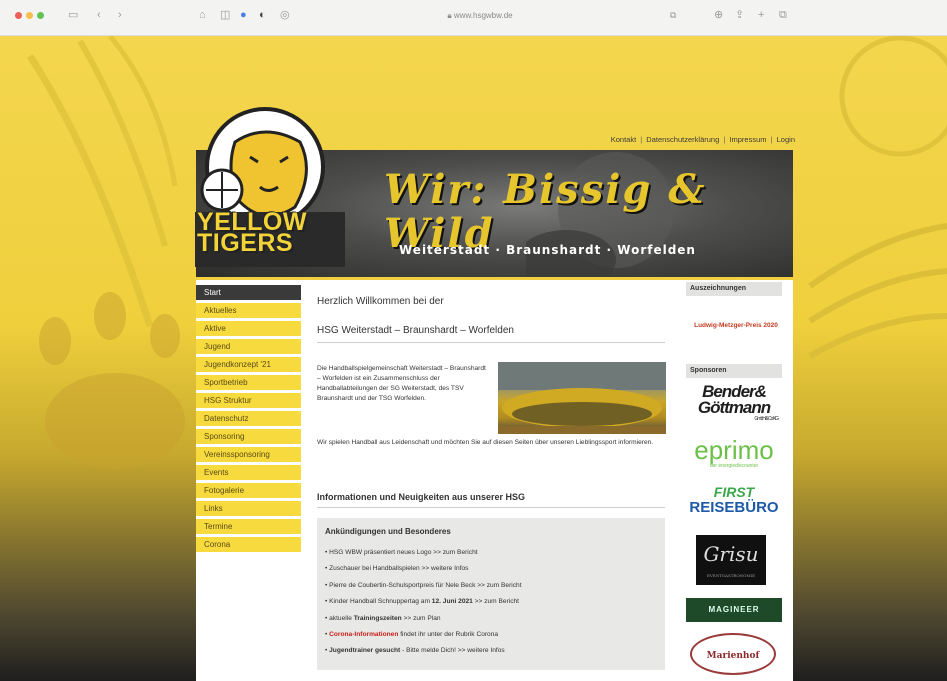 Image resolution: width=947 pixels, height=681 pixels. I want to click on sponsor-bender-goettmann-logo: Bender& Göttmann GmbH & Co KG, so click(734, 402).